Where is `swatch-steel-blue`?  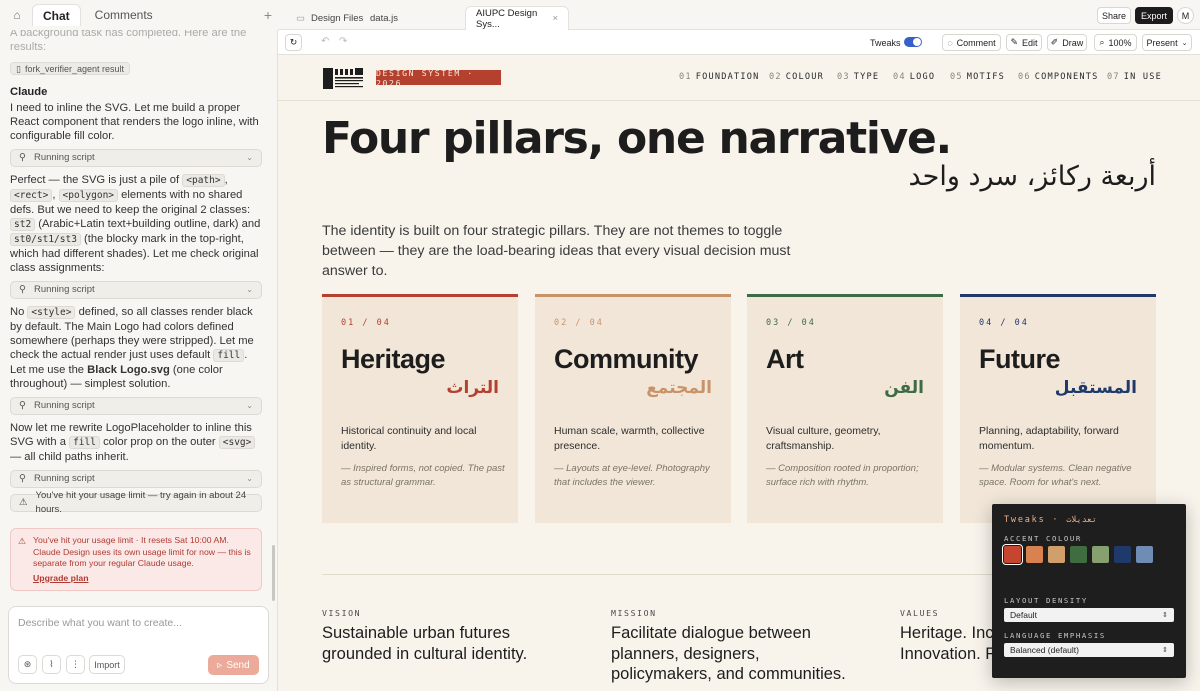
swatch-steel-blue is located at coordinates (1144, 554).